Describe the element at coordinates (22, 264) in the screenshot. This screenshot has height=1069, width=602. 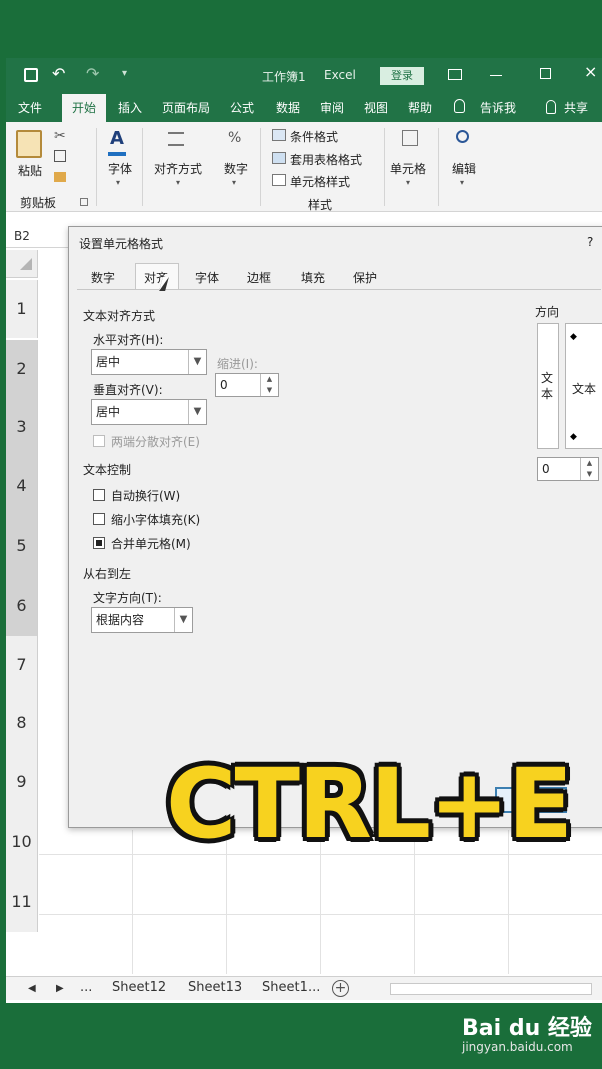
I see `select-all-corner` at that location.